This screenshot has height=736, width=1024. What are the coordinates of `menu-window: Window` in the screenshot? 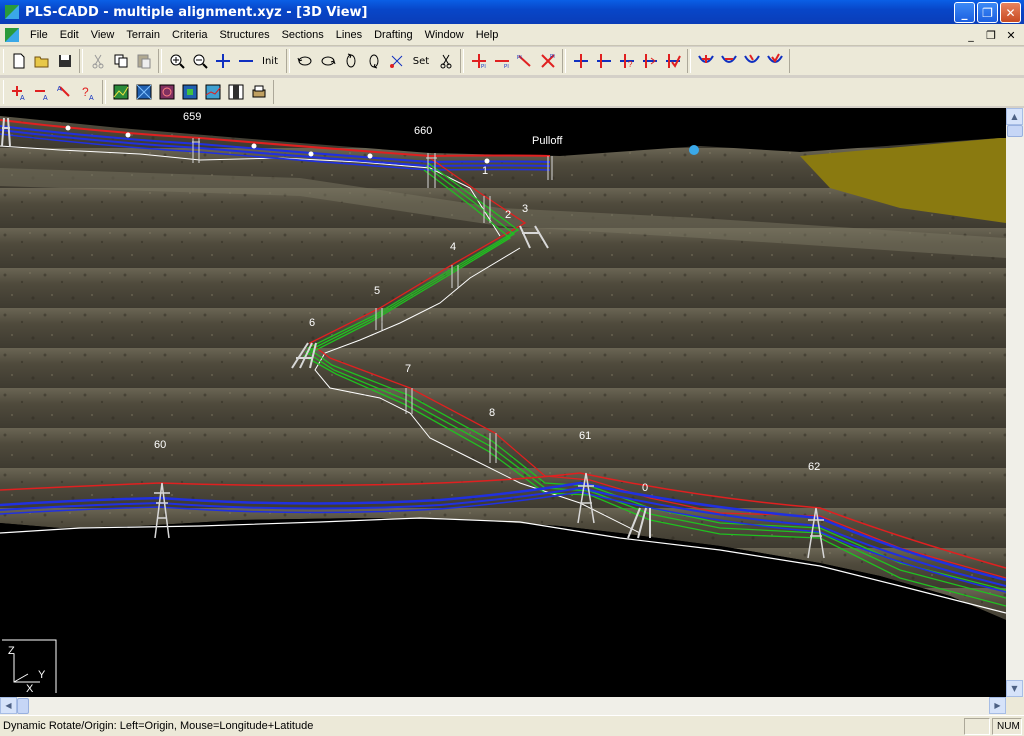 It's located at (444, 35).